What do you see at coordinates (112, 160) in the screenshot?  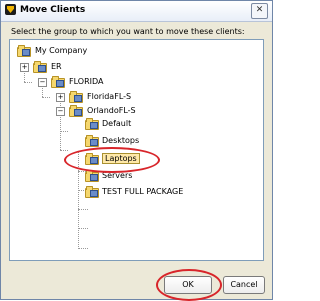 I see `laptops-highlight-ring` at bounding box center [112, 160].